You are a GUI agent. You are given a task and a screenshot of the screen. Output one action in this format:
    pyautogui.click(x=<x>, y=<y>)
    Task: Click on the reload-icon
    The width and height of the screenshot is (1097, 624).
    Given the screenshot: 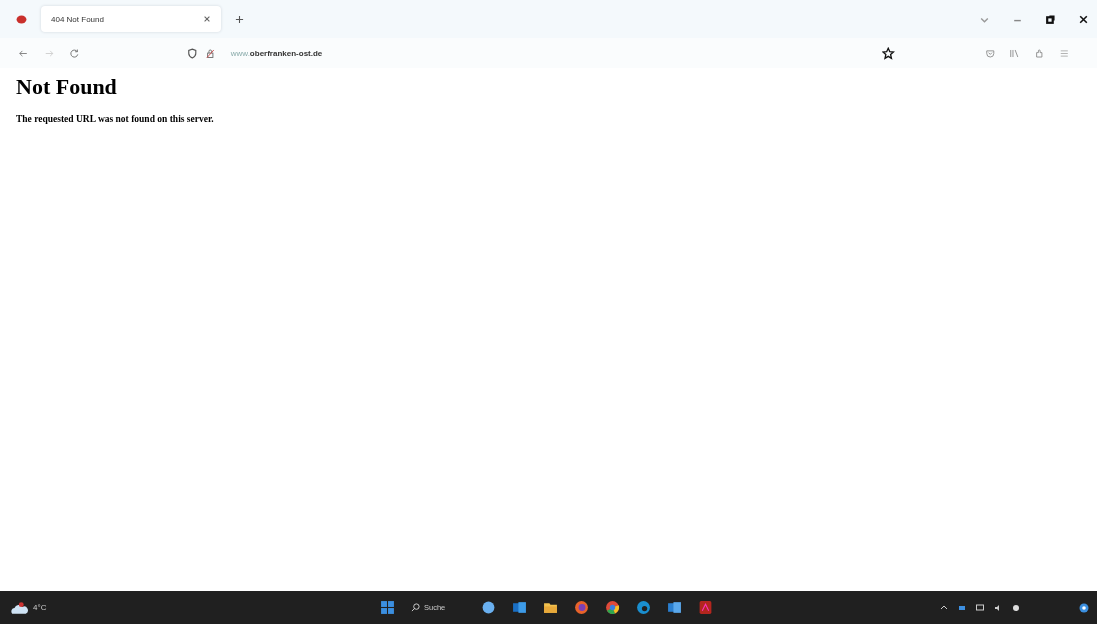 What is the action you would take?
    pyautogui.click(x=74, y=53)
    